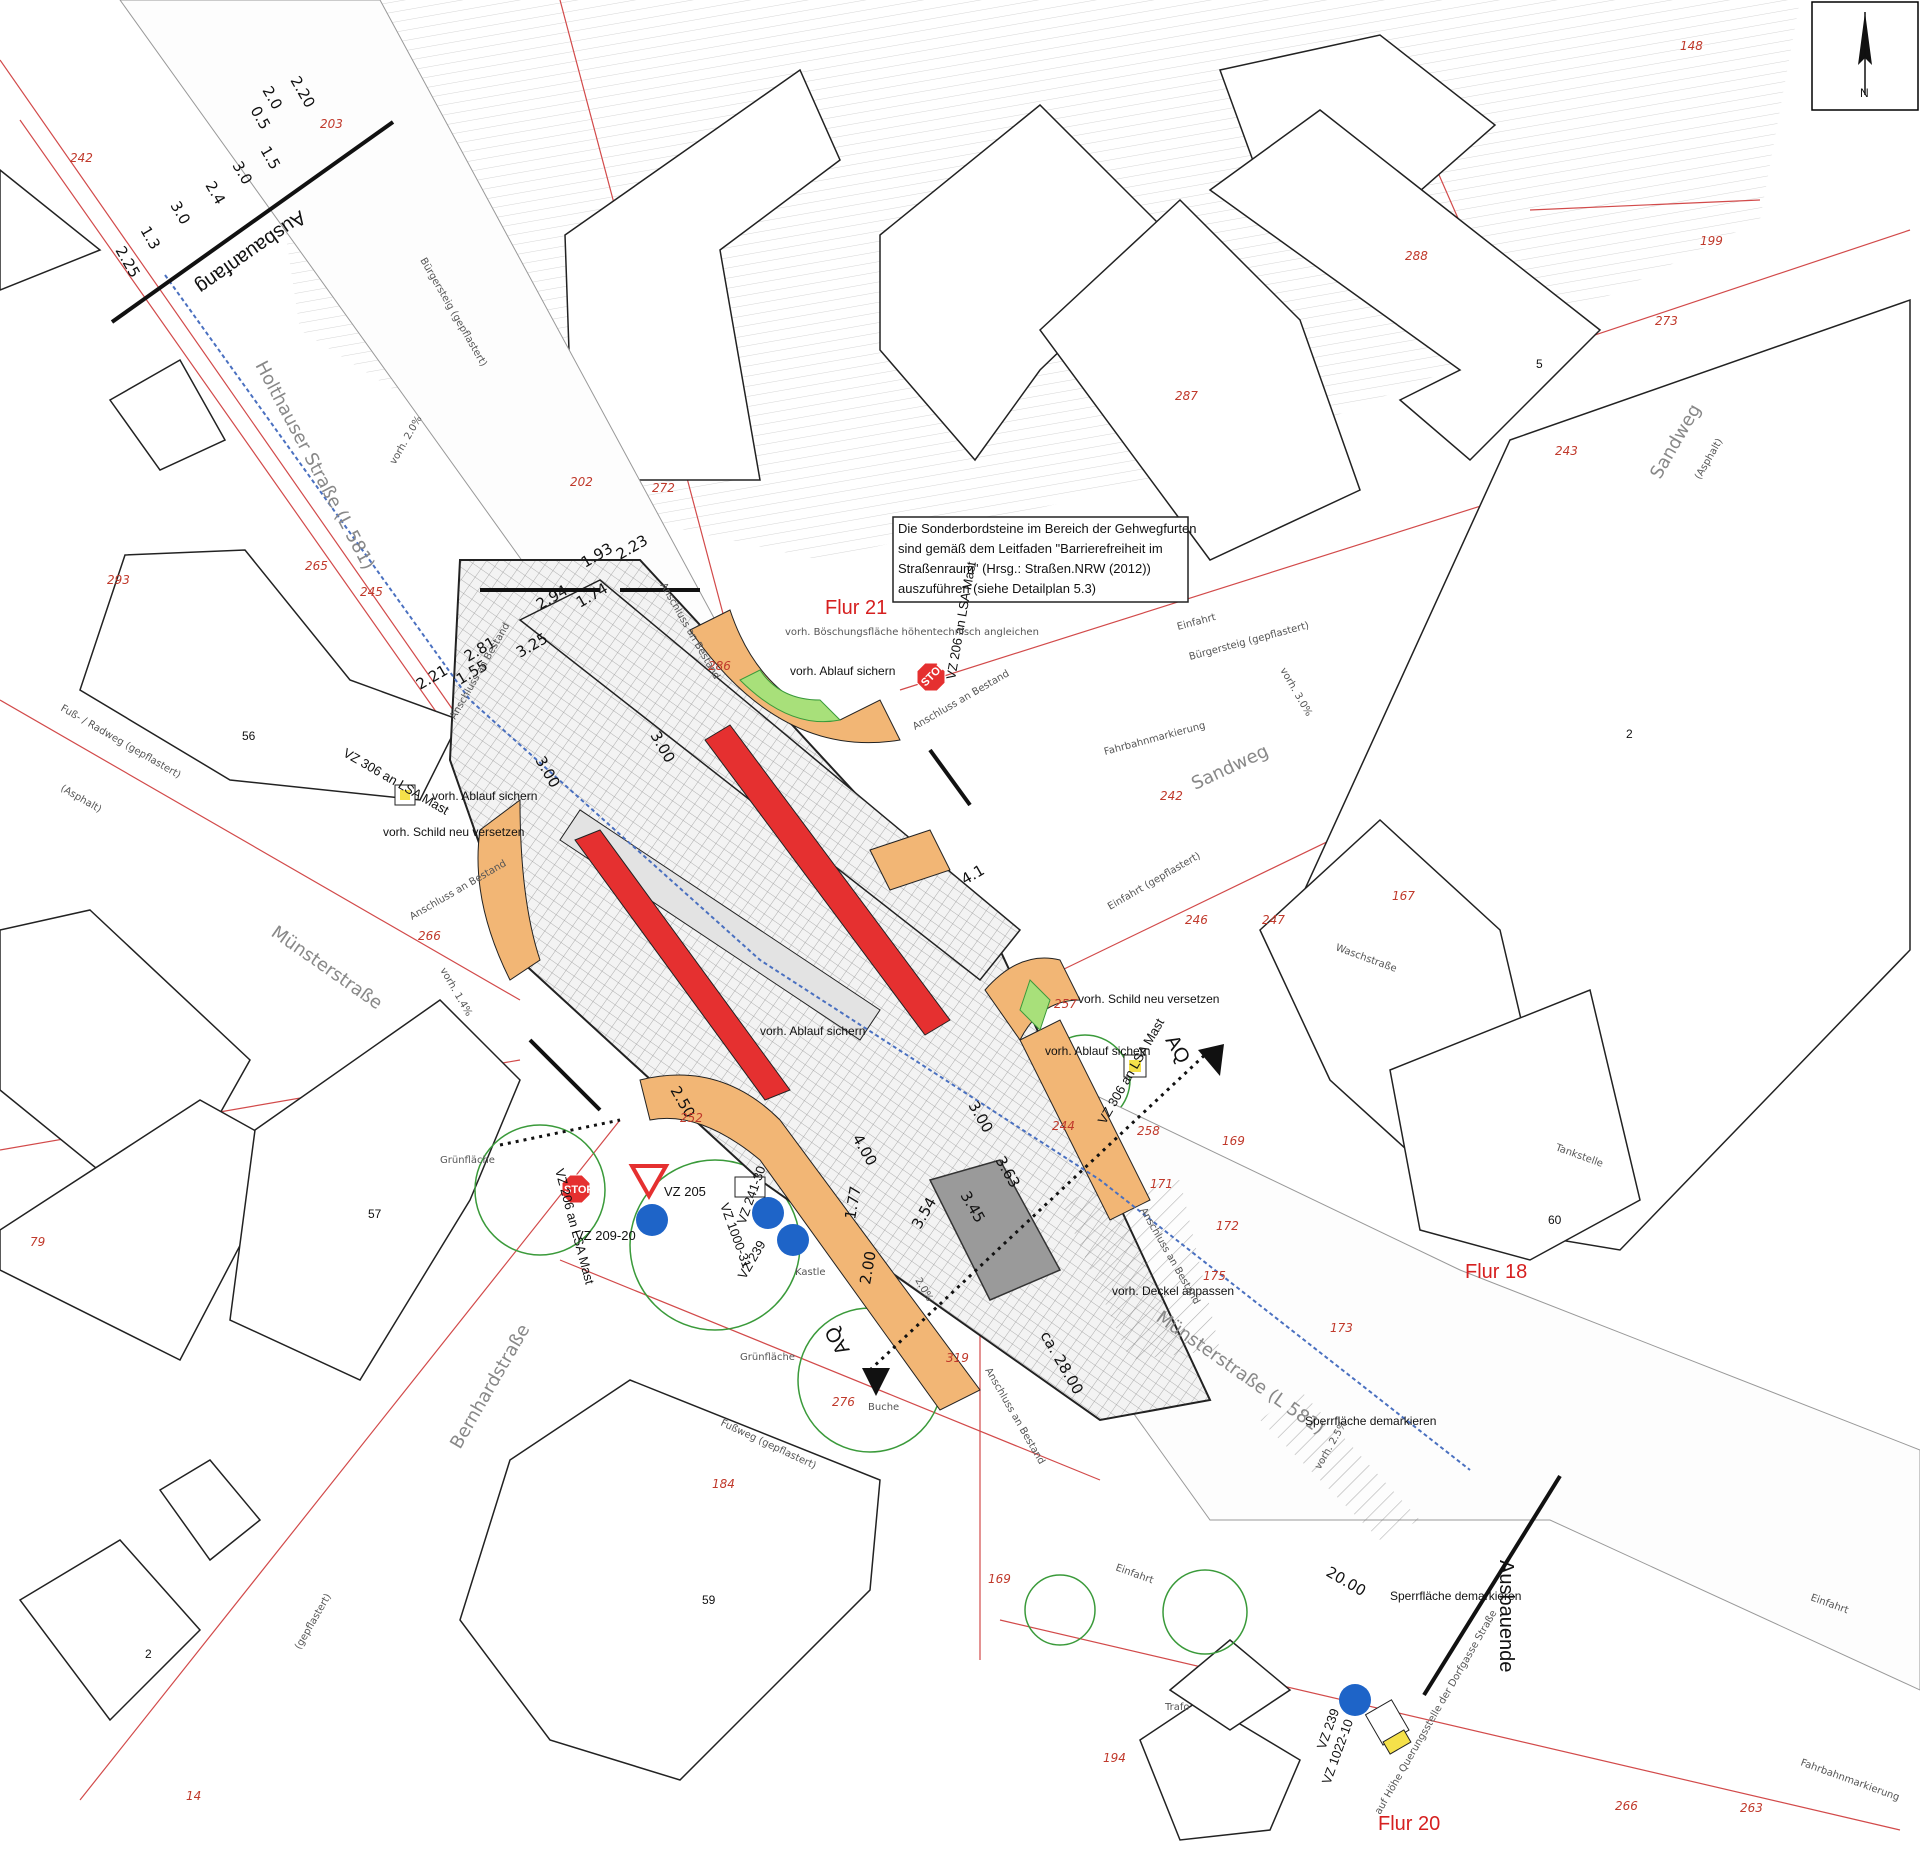  What do you see at coordinates (997, 588) in the screenshot?
I see `note-line-4: auszuführen (siehe Detailplan 5.3)` at bounding box center [997, 588].